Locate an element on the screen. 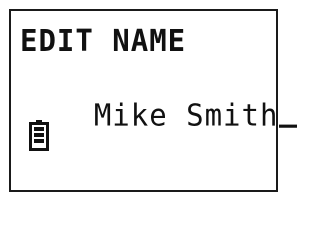  battery-fill is located at coordinates (39, 135).